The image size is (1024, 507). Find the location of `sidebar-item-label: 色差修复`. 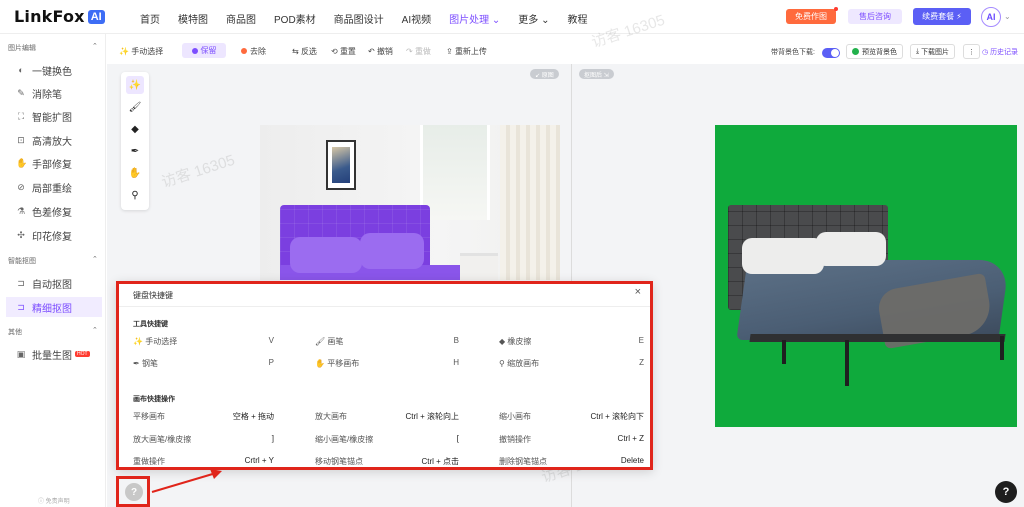

sidebar-item-label: 色差修复 is located at coordinates (52, 213).